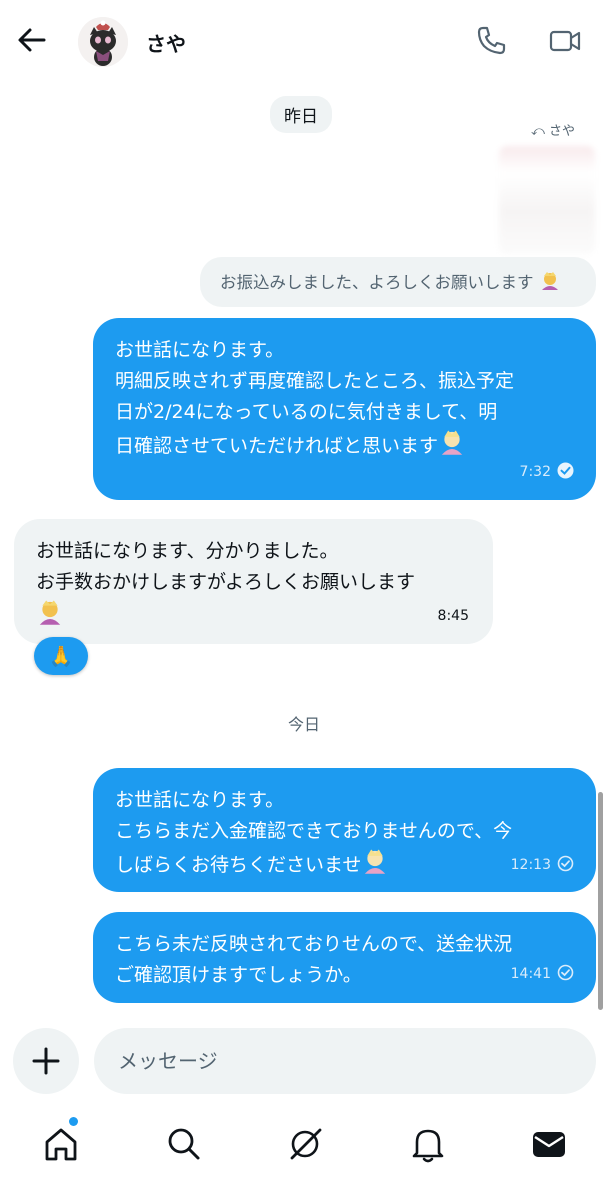  What do you see at coordinates (306, 412) in the screenshot?
I see `message-line: 日が2/24になっているのに気付きまして、明` at bounding box center [306, 412].